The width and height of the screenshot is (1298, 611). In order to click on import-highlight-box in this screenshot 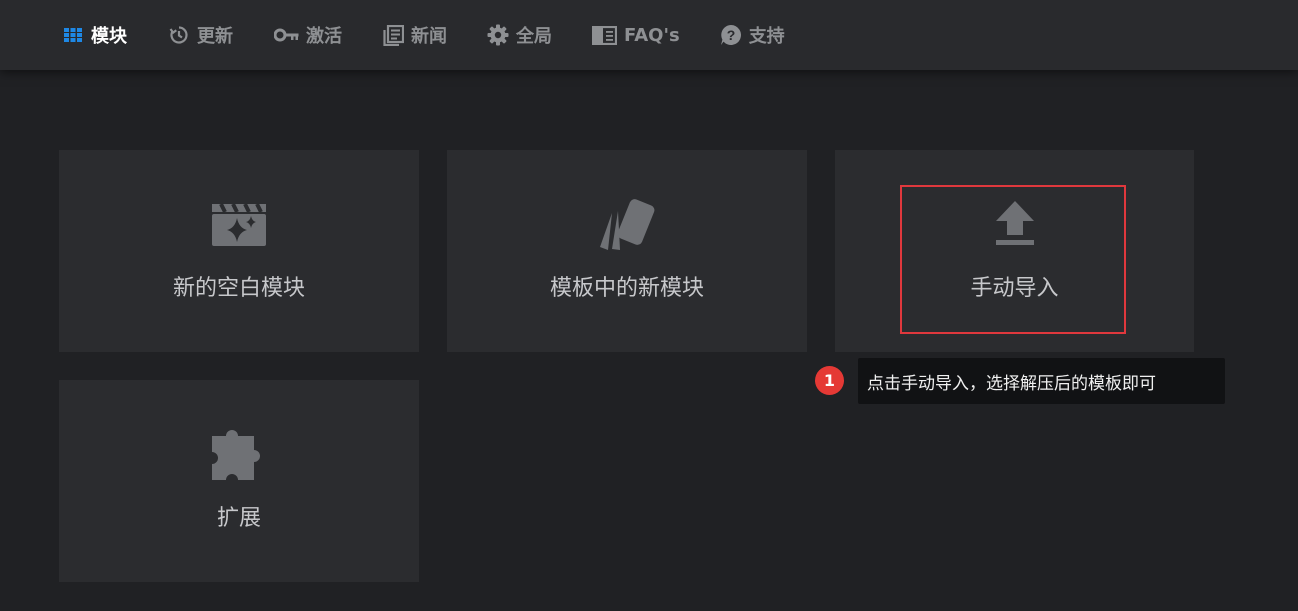, I will do `click(1013, 259)`.